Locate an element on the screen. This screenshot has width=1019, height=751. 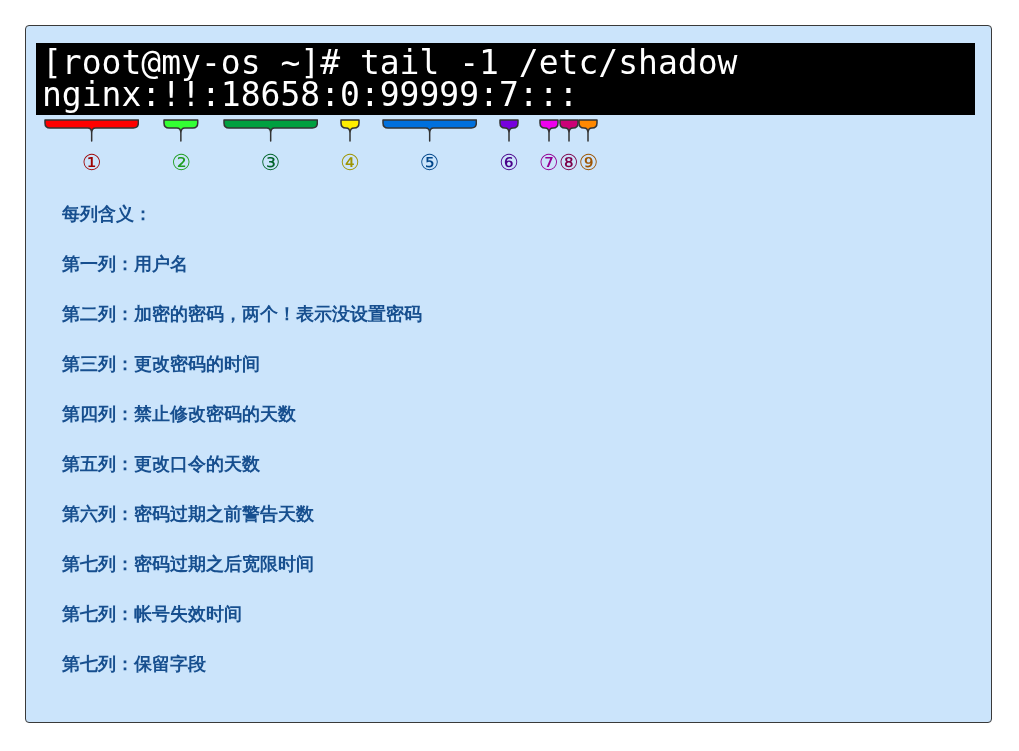
output-line: nginx:!!:18658:0:99999:7::: is located at coordinates (310, 95).